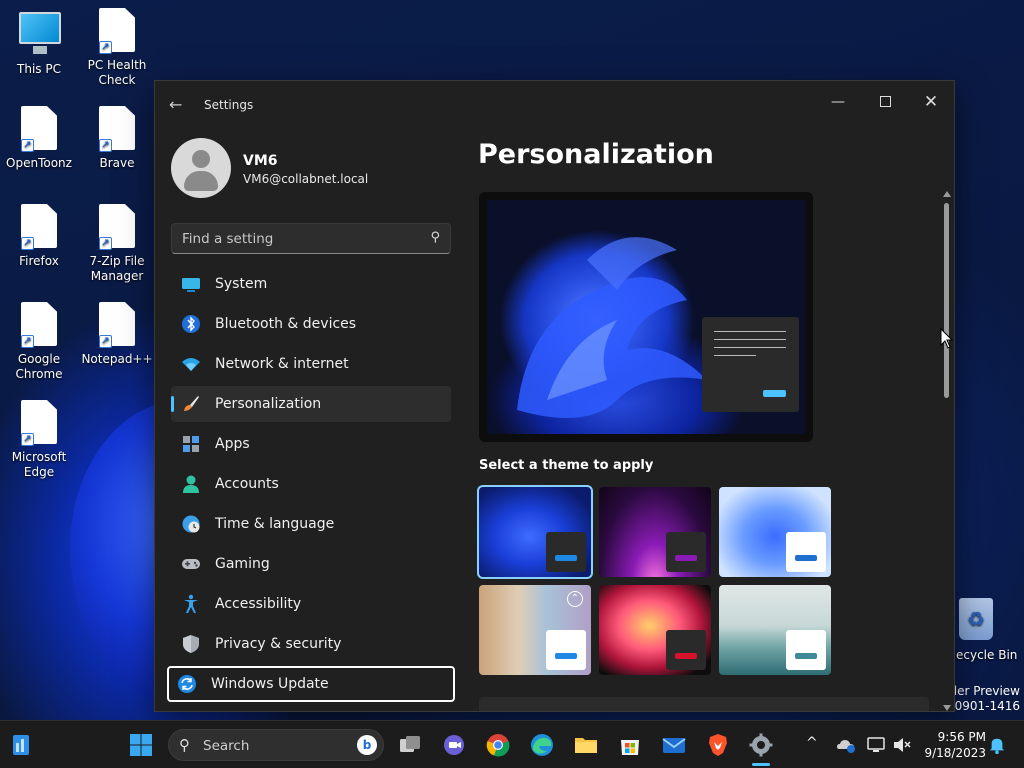  I want to click on nav-item-time-language: Time & language, so click(311, 524).